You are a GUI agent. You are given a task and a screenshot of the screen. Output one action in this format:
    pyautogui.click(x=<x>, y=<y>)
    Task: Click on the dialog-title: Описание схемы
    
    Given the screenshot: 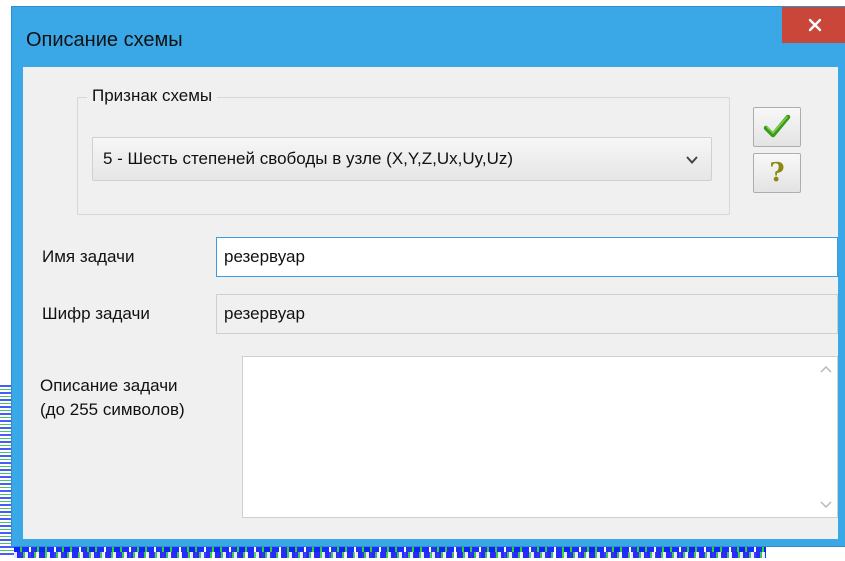 What is the action you would take?
    pyautogui.click(x=104, y=40)
    